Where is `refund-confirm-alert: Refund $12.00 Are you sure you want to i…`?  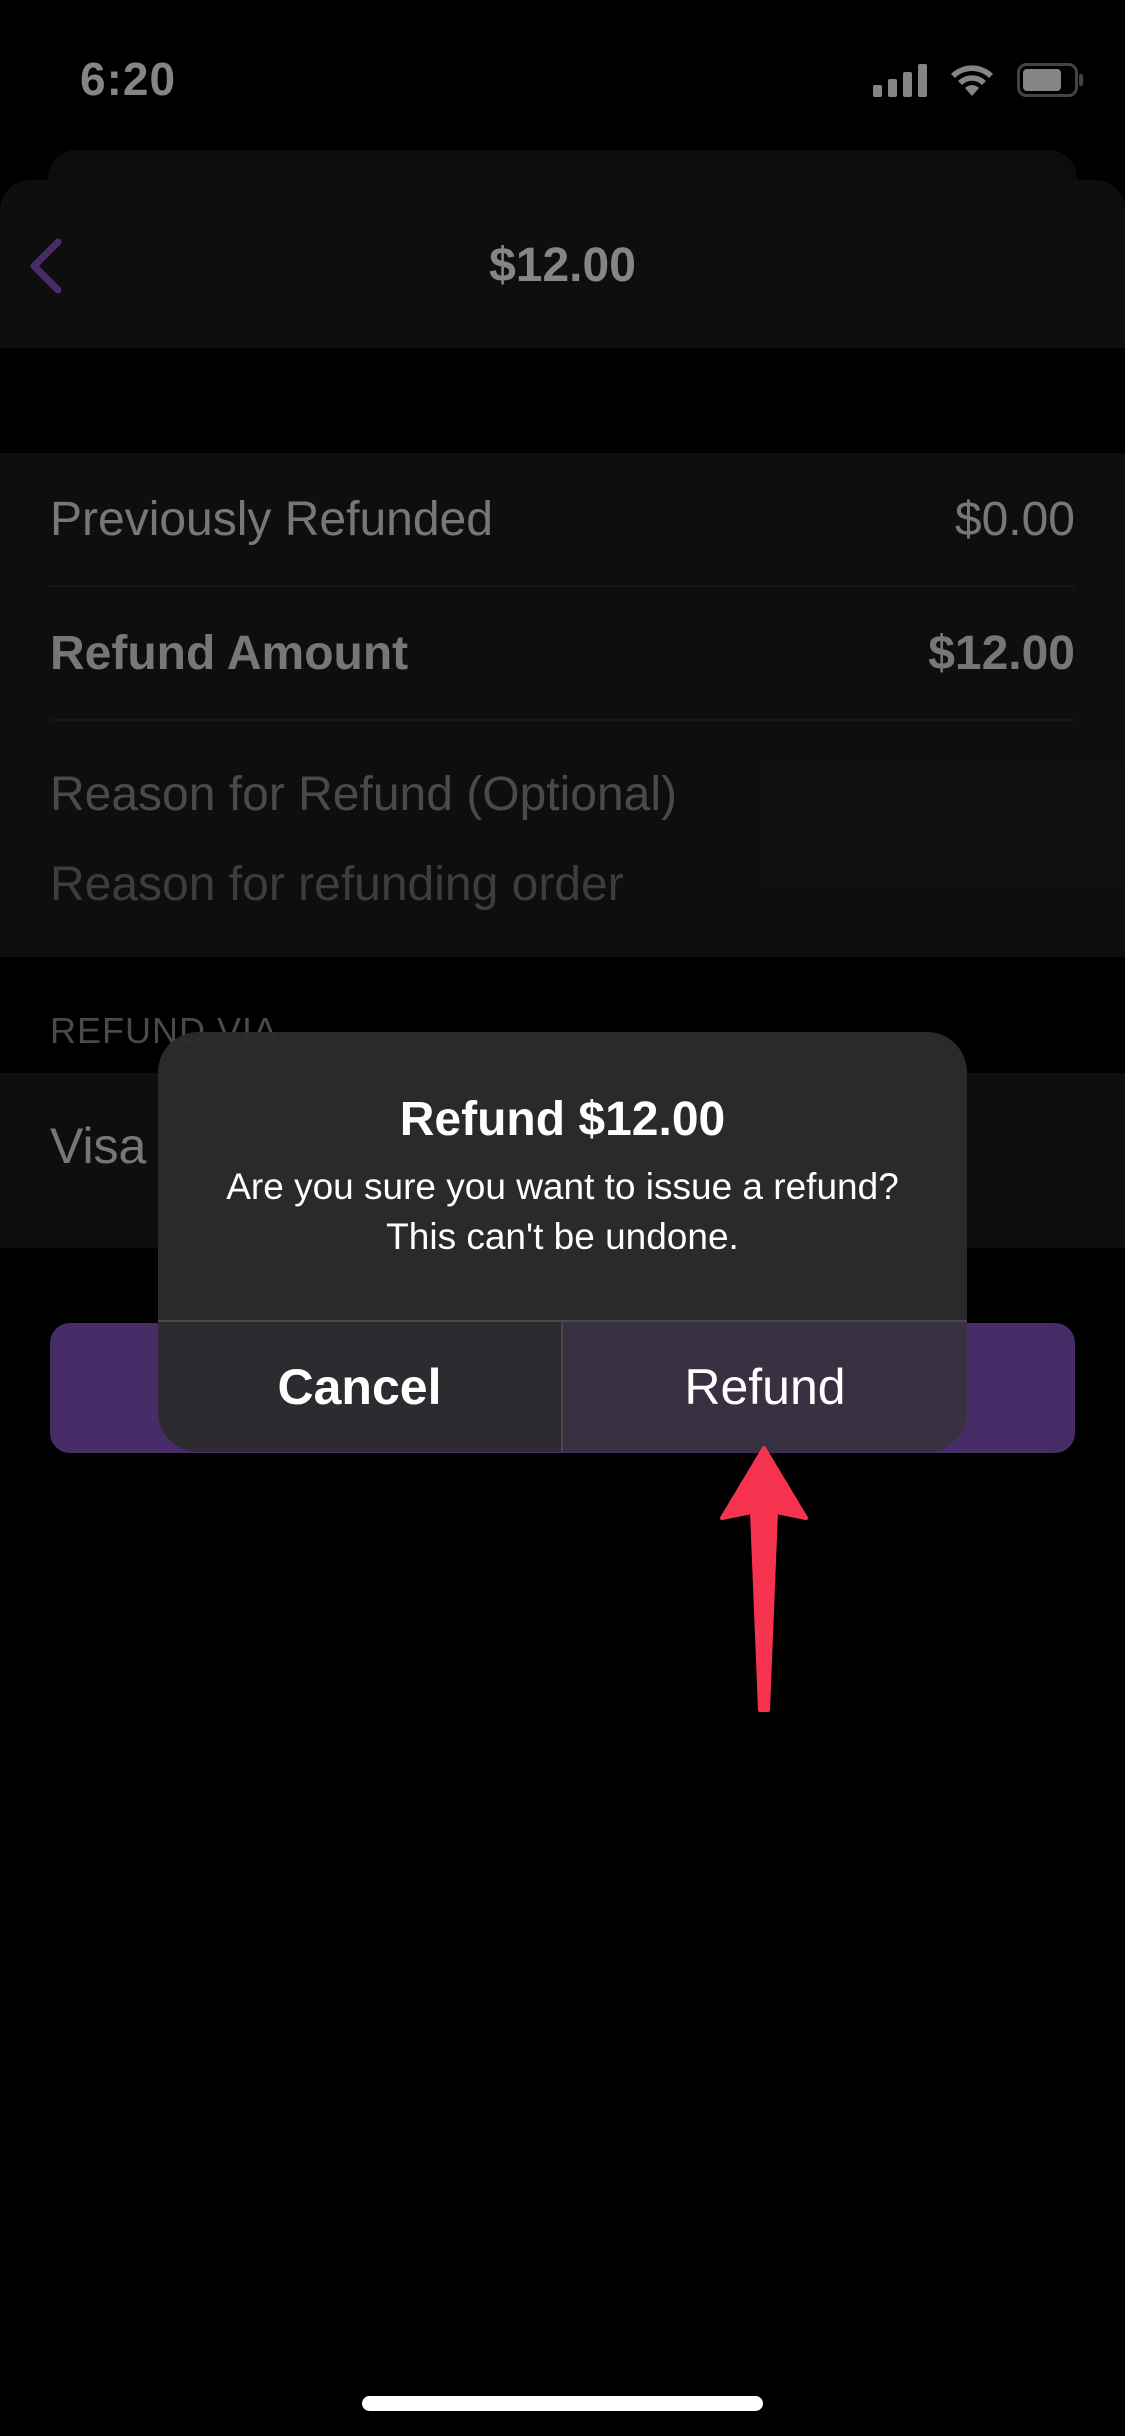
refund-confirm-alert: Refund $12.00 Are you sure you want to i… is located at coordinates (562, 1242).